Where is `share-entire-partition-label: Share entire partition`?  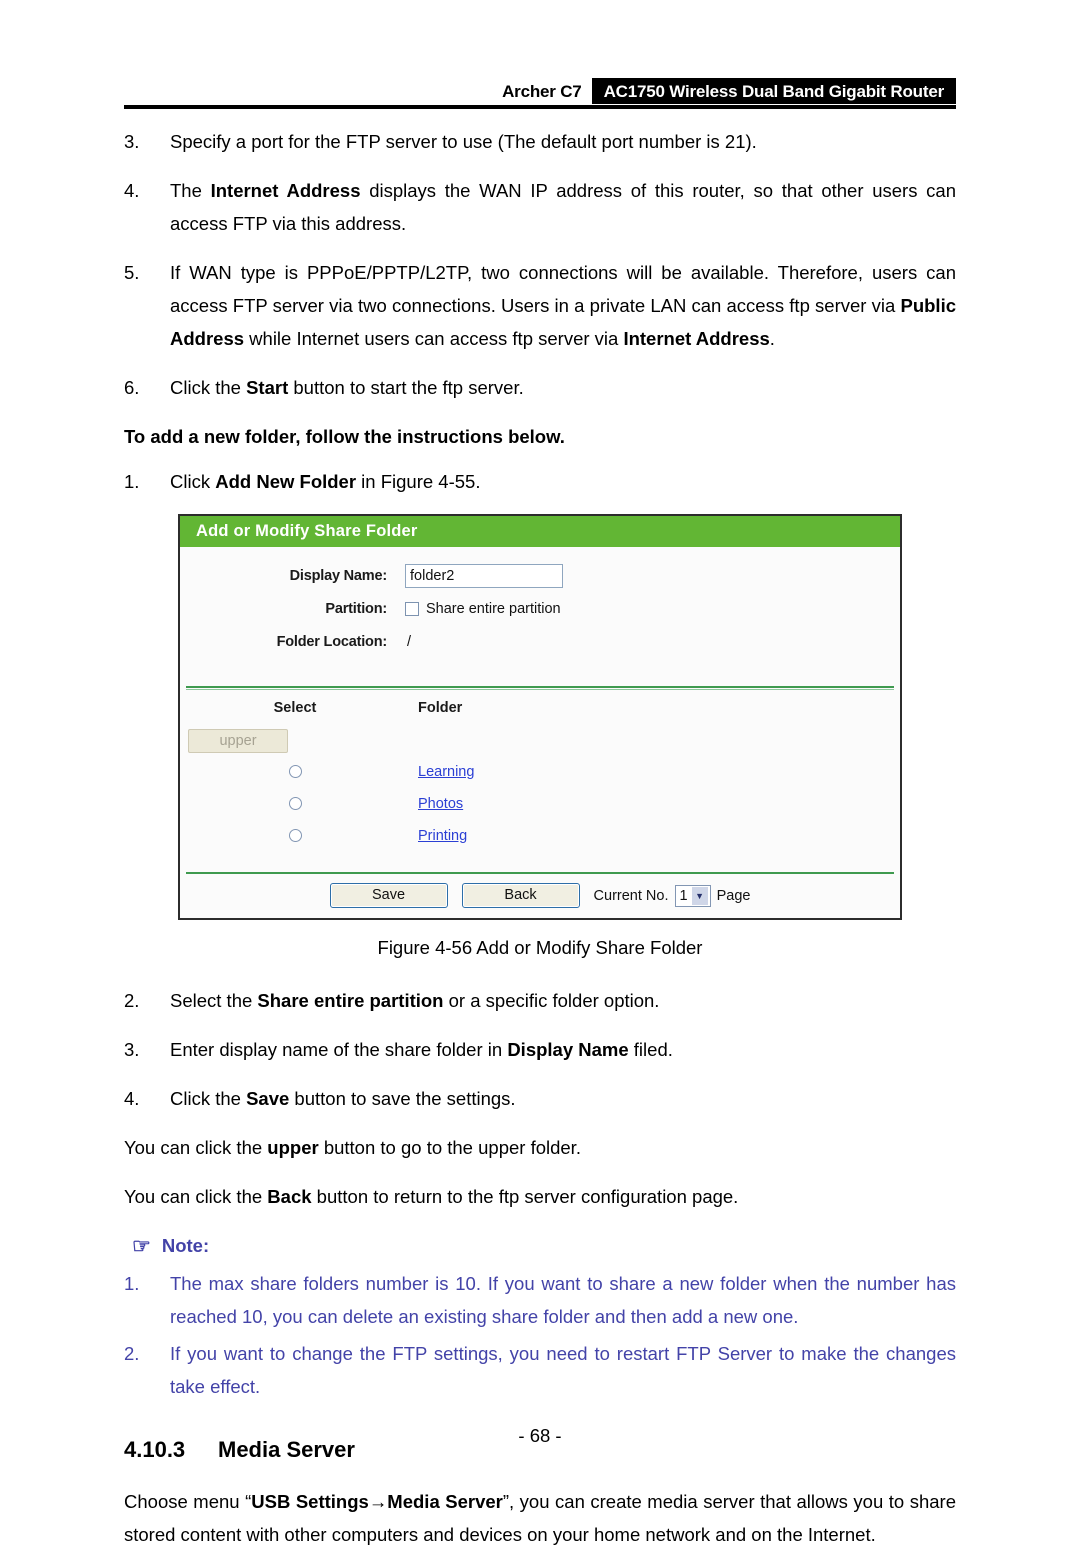 share-entire-partition-label: Share entire partition is located at coordinates (493, 608).